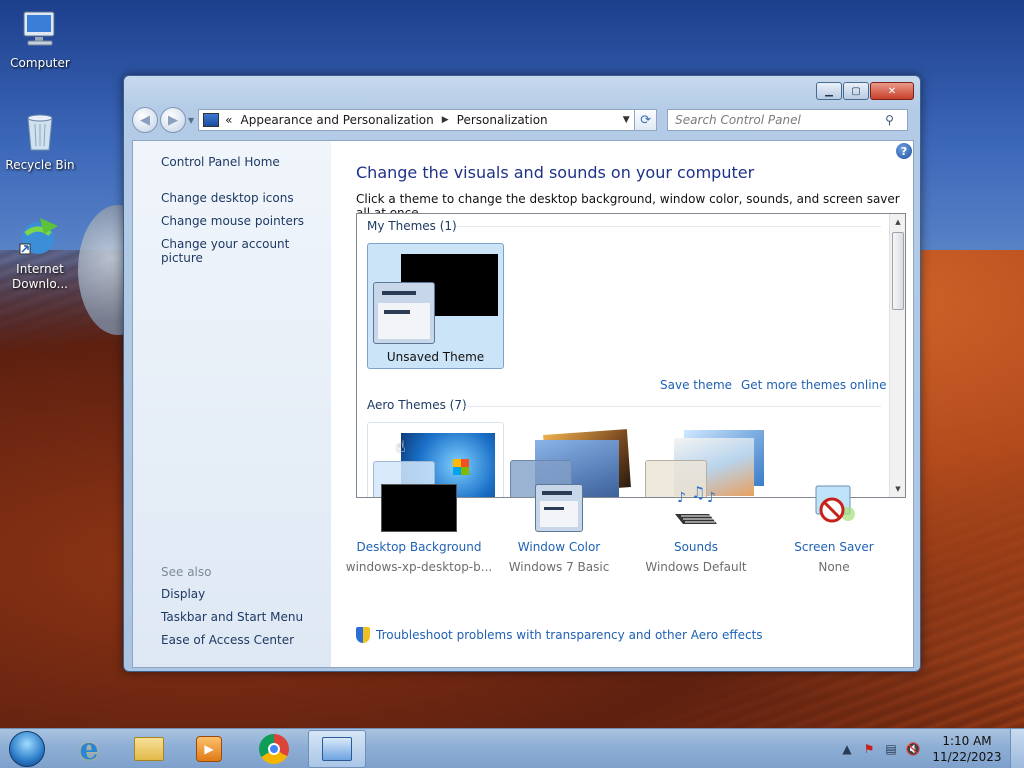 Image resolution: width=1024 pixels, height=768 pixels. I want to click on control-panel-home-link: Control Panel Home, so click(220, 162).